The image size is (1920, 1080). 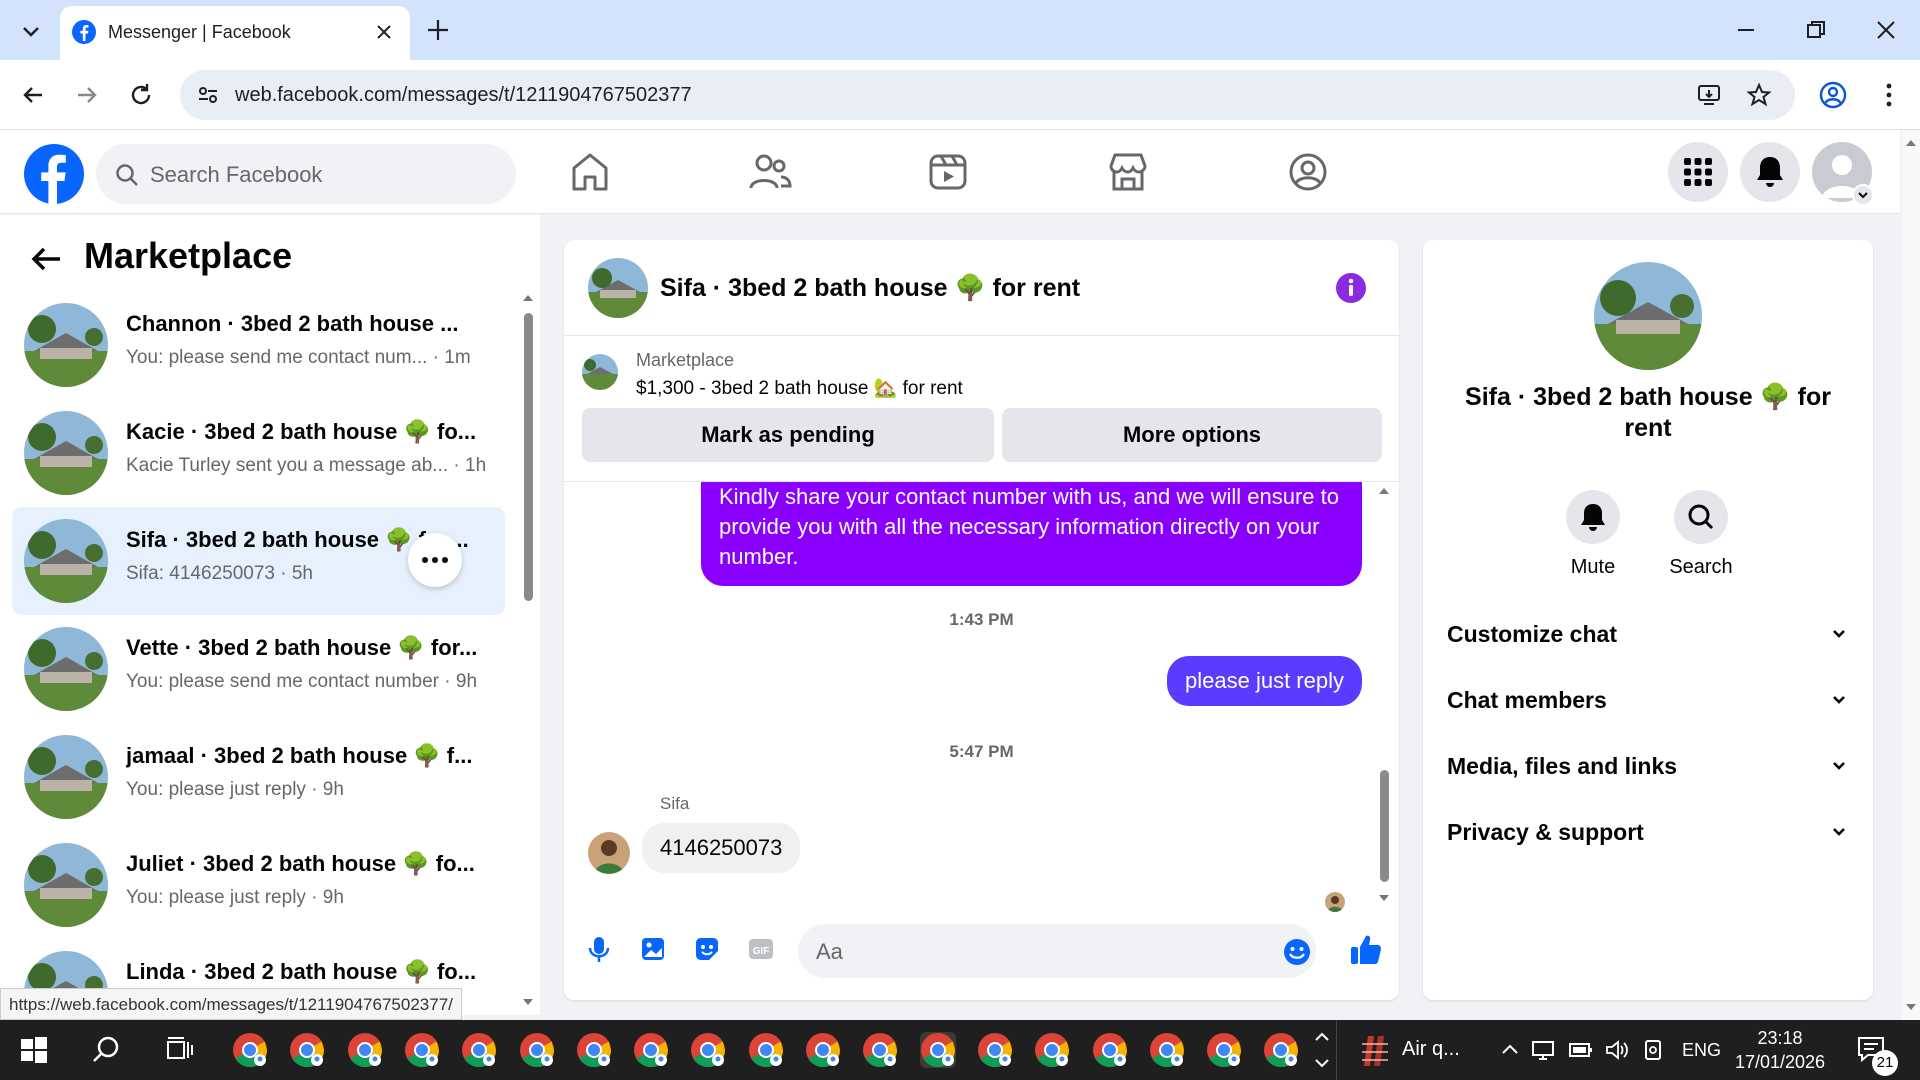 I want to click on conversation-options-button, so click(x=435, y=560).